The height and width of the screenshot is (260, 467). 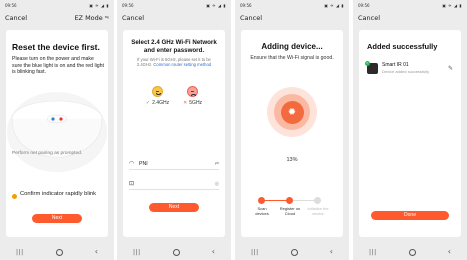 What do you see at coordinates (371, 67) in the screenshot?
I see `device-thumbnail: ✓` at bounding box center [371, 67].